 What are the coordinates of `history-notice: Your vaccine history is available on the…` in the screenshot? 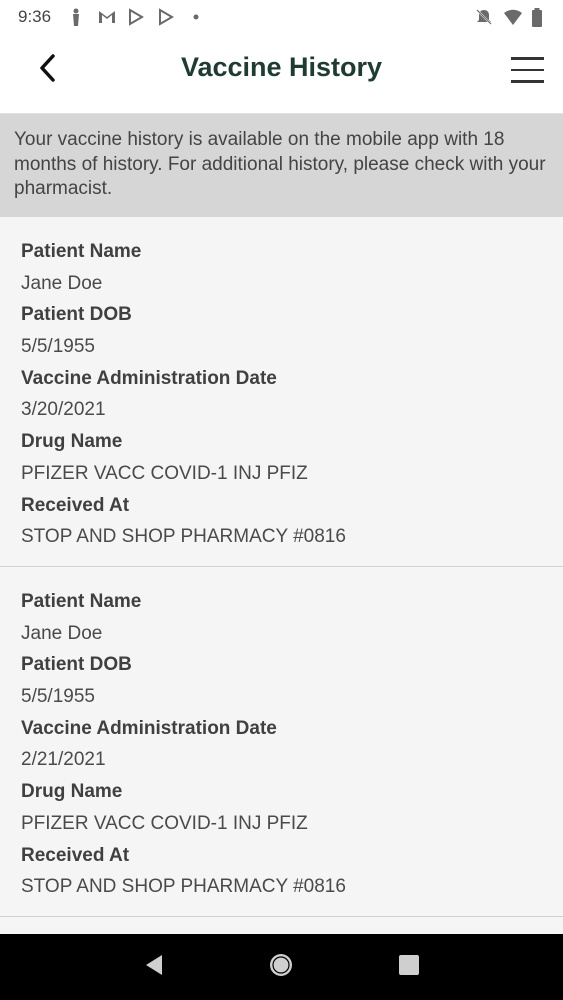 It's located at (281, 165).